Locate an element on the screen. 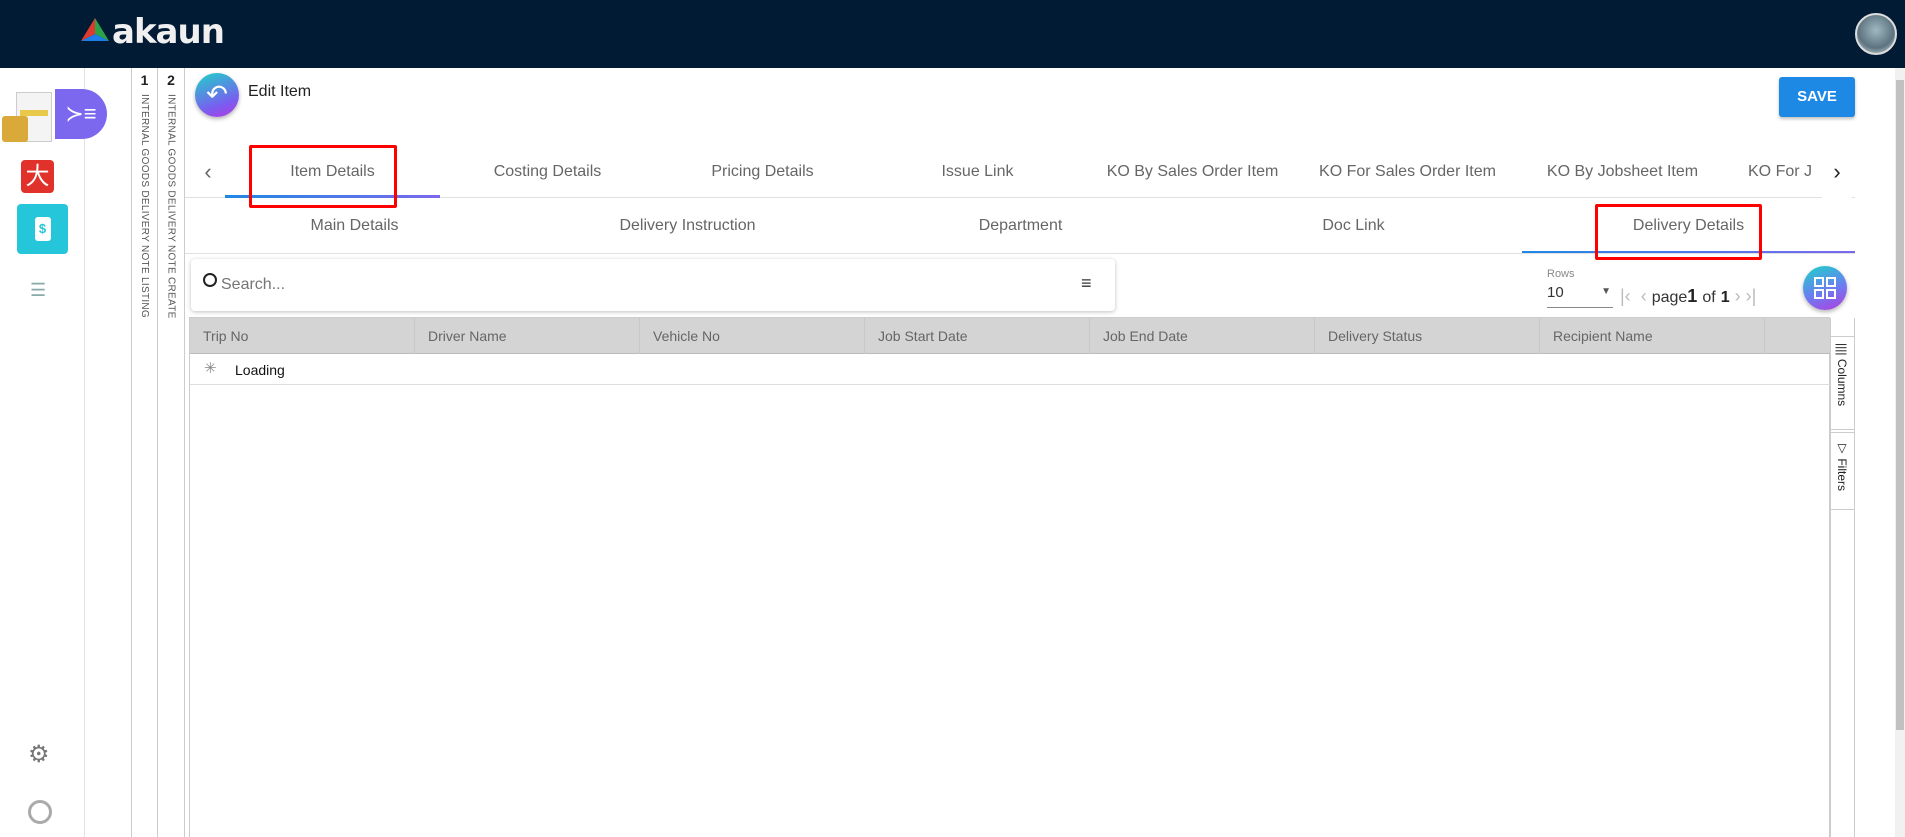  akaun-logo-icon is located at coordinates (95, 29).